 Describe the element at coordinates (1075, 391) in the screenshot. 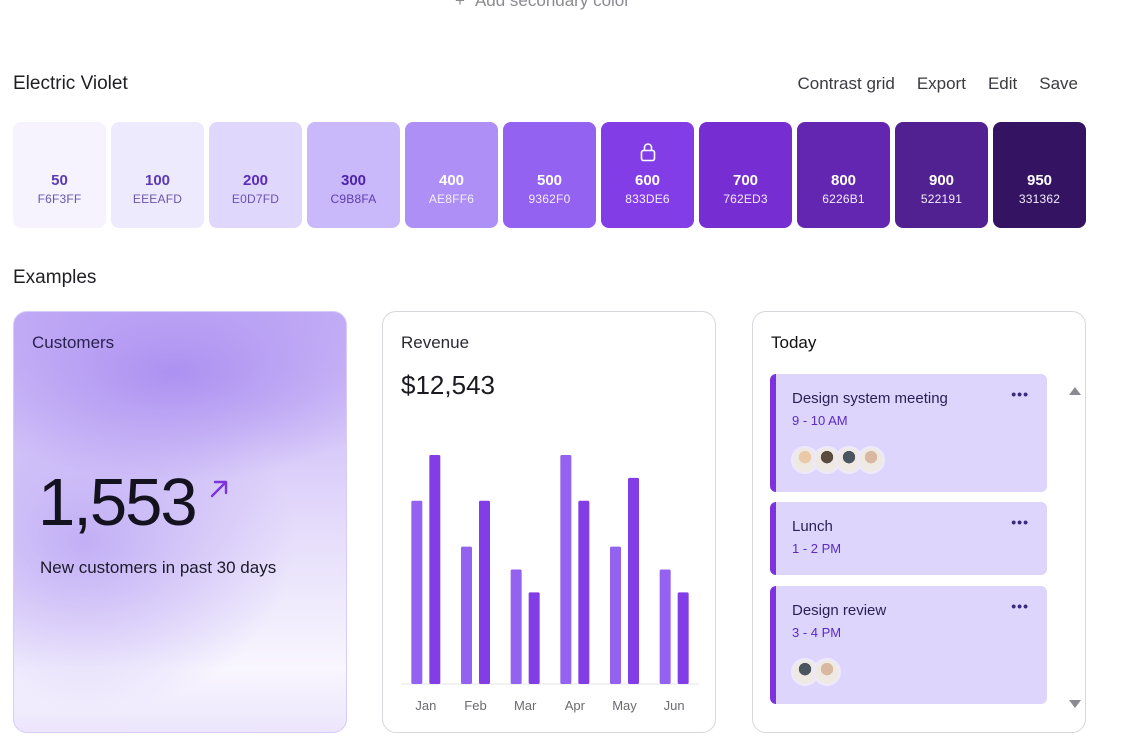

I see `scroll-up-arrow-icon` at that location.